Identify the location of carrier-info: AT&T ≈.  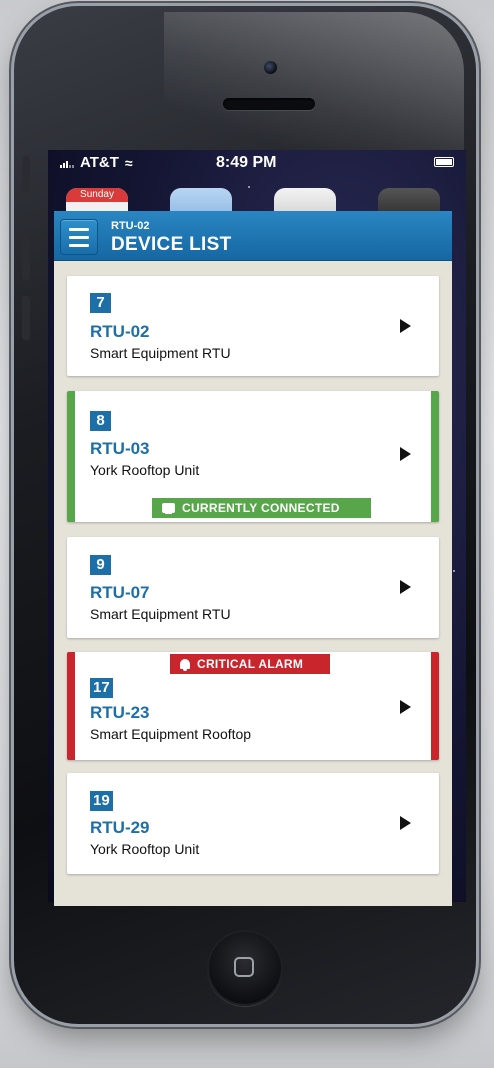
(96, 162).